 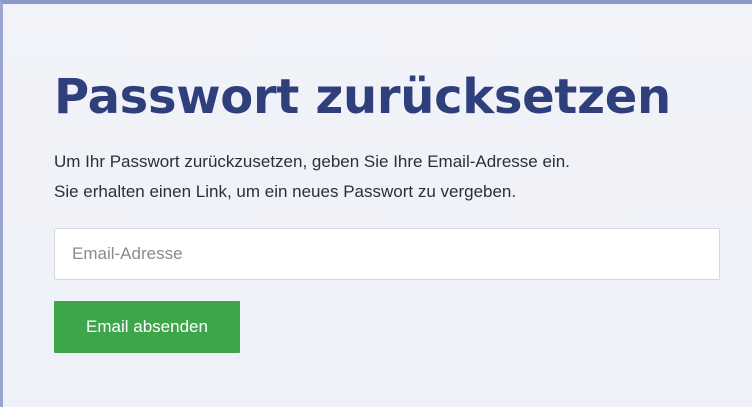 What do you see at coordinates (362, 97) in the screenshot?
I see `page-title: Passwort zurücksetzen` at bounding box center [362, 97].